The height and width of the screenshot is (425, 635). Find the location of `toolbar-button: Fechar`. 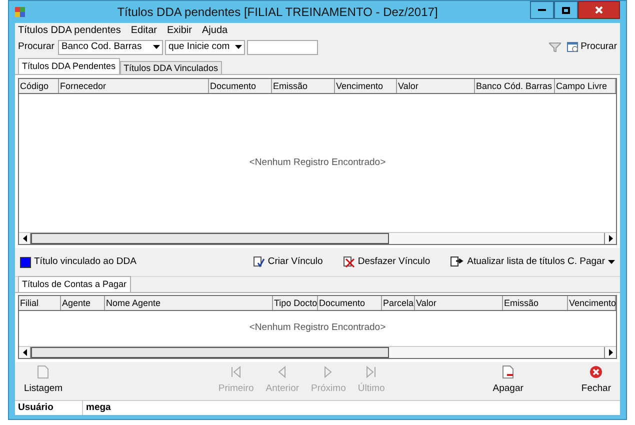

toolbar-button: Fechar is located at coordinates (596, 381).